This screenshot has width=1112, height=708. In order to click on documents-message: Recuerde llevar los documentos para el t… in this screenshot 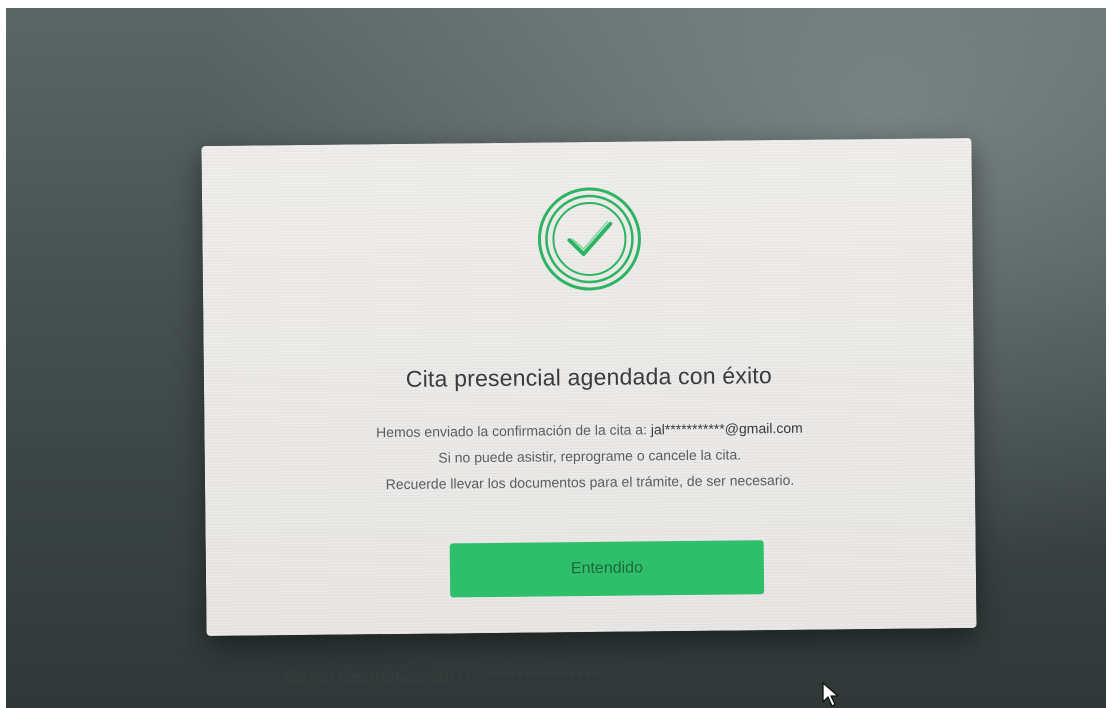, I will do `click(590, 482)`.